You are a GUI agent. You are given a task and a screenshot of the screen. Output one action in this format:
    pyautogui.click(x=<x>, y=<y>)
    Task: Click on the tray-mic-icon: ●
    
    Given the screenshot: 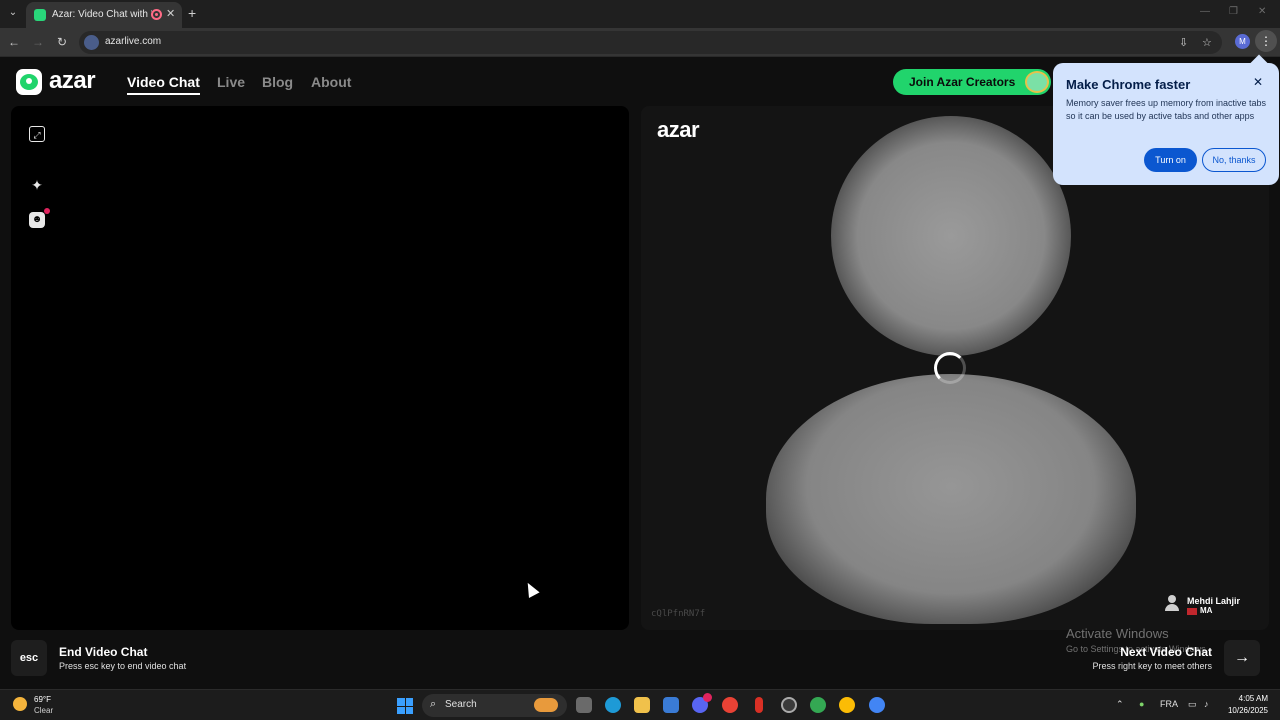 What is the action you would take?
    pyautogui.click(x=1141, y=704)
    